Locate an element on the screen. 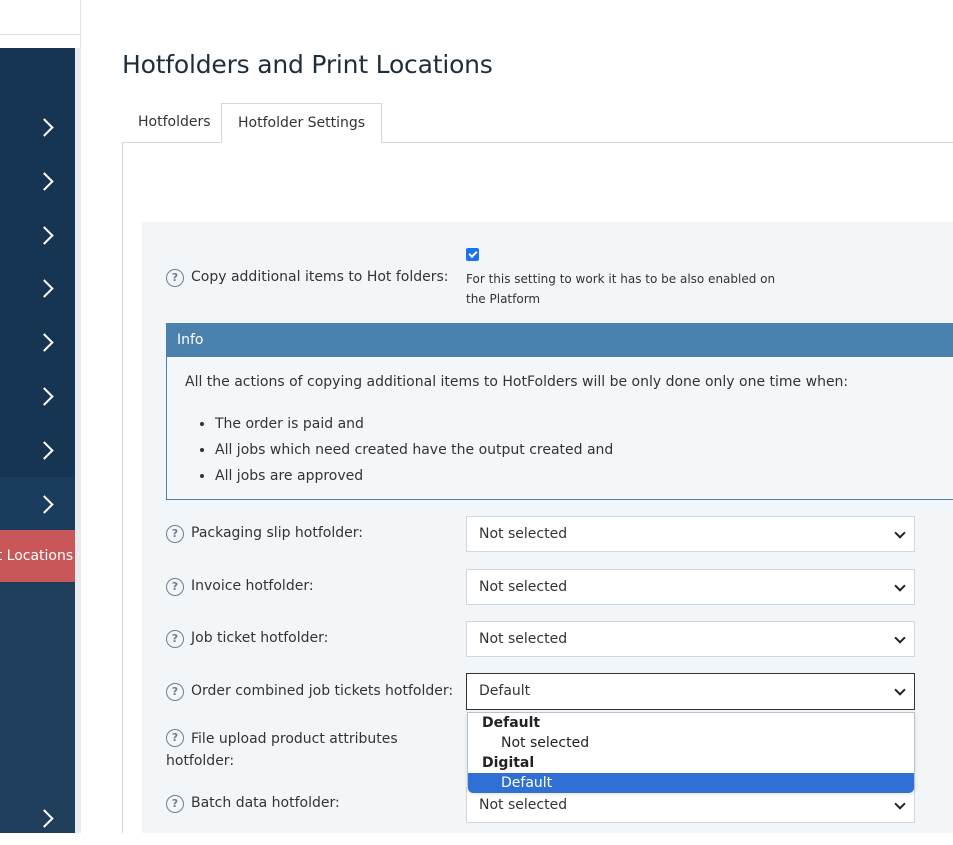 The width and height of the screenshot is (953, 845). sidebar-item-bottom is located at coordinates (37, 818).